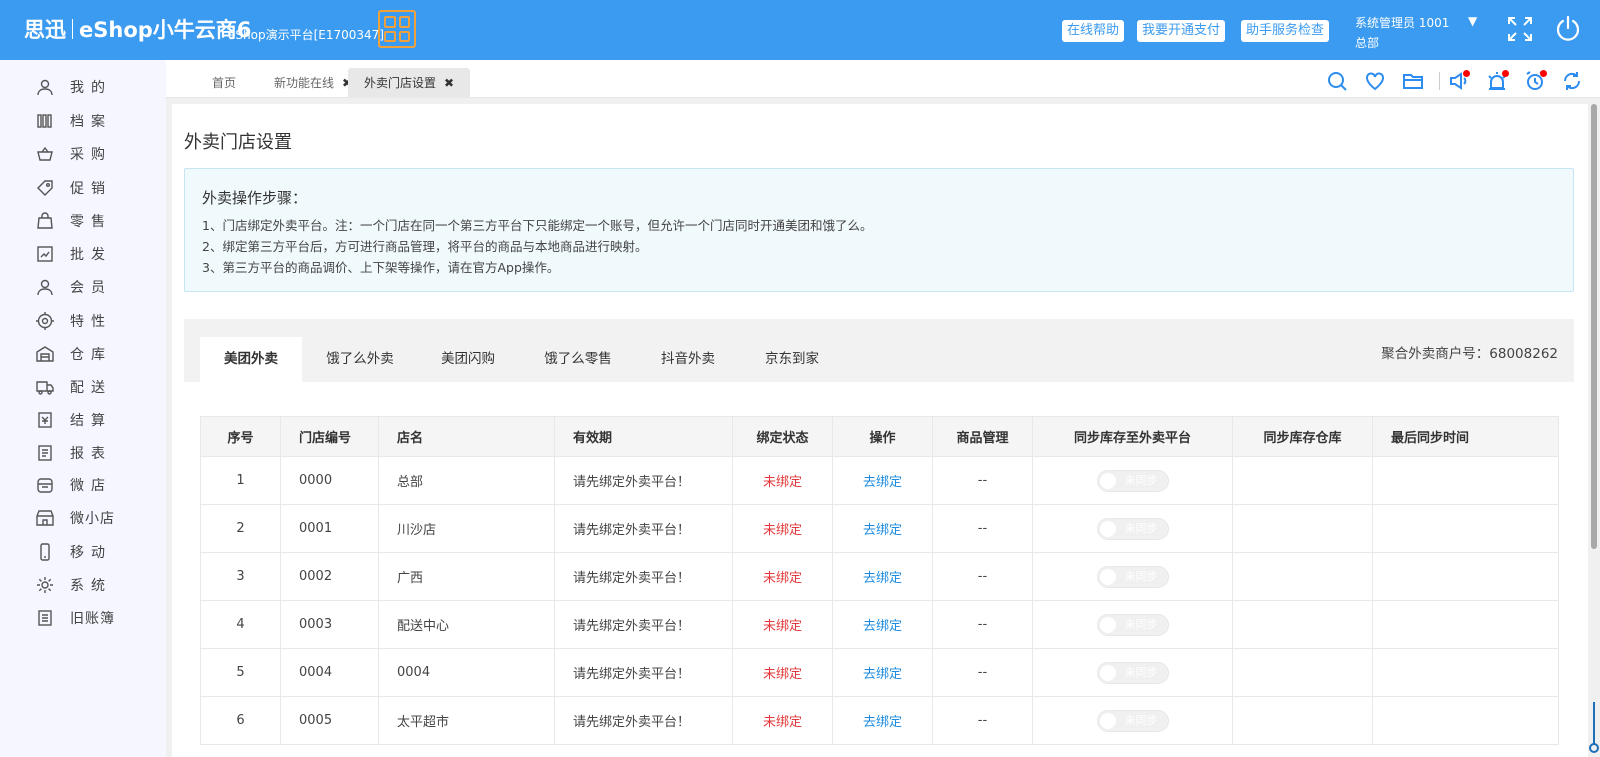  I want to click on column-header: 门店编号, so click(329, 436).